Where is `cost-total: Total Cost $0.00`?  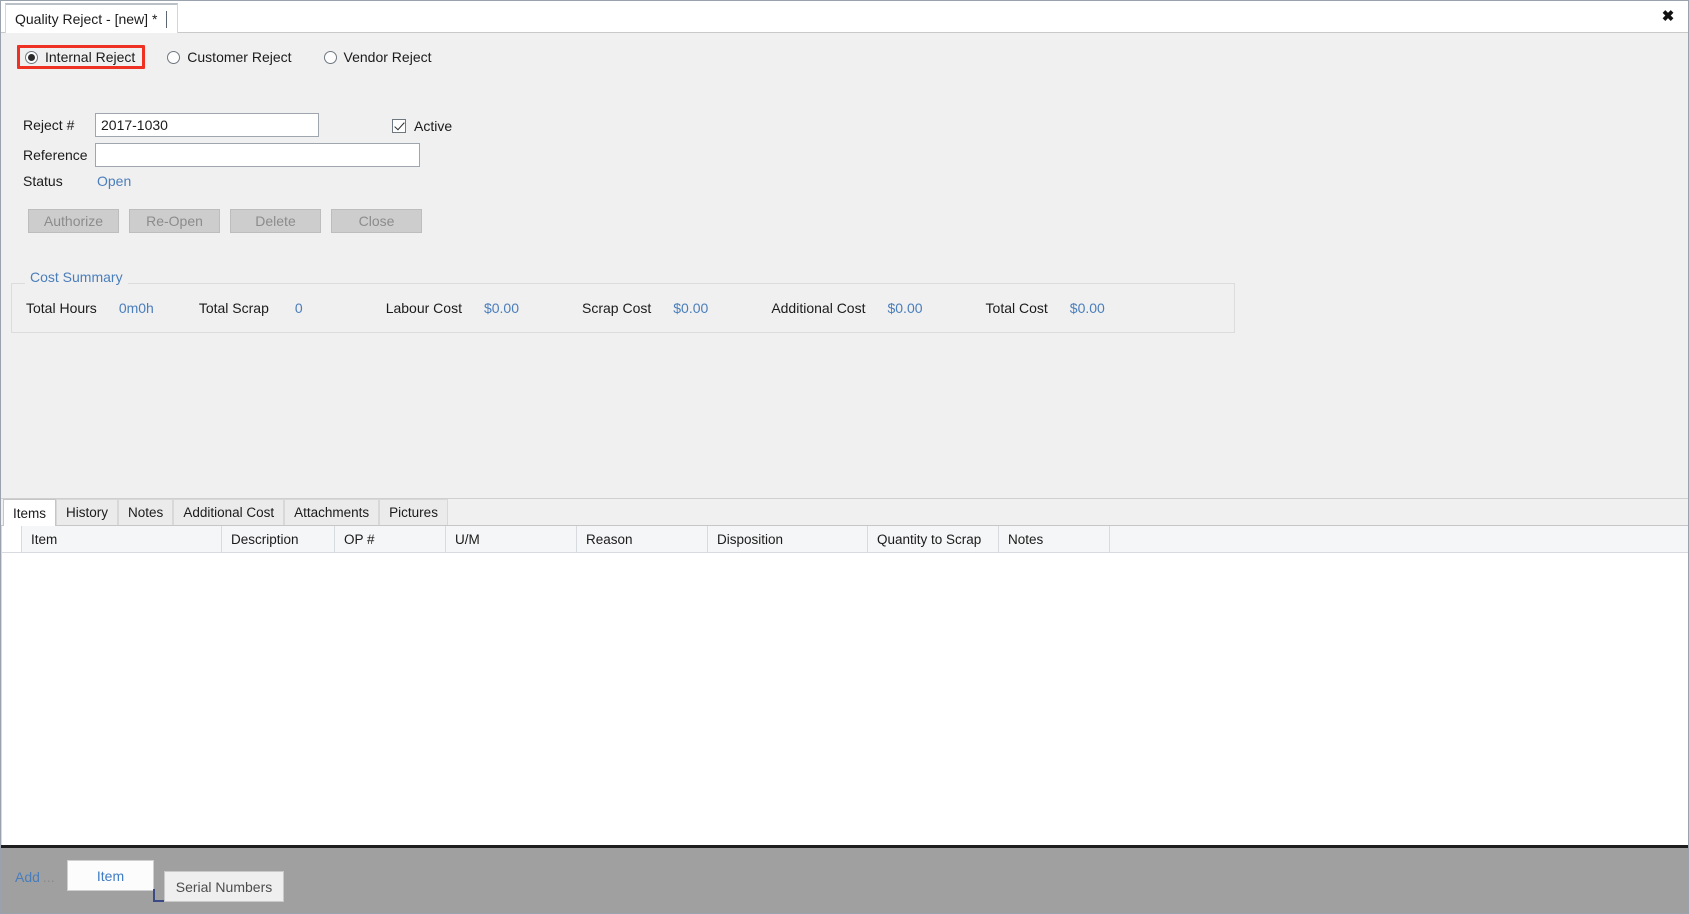 cost-total: Total Cost $0.00 is located at coordinates (1045, 308).